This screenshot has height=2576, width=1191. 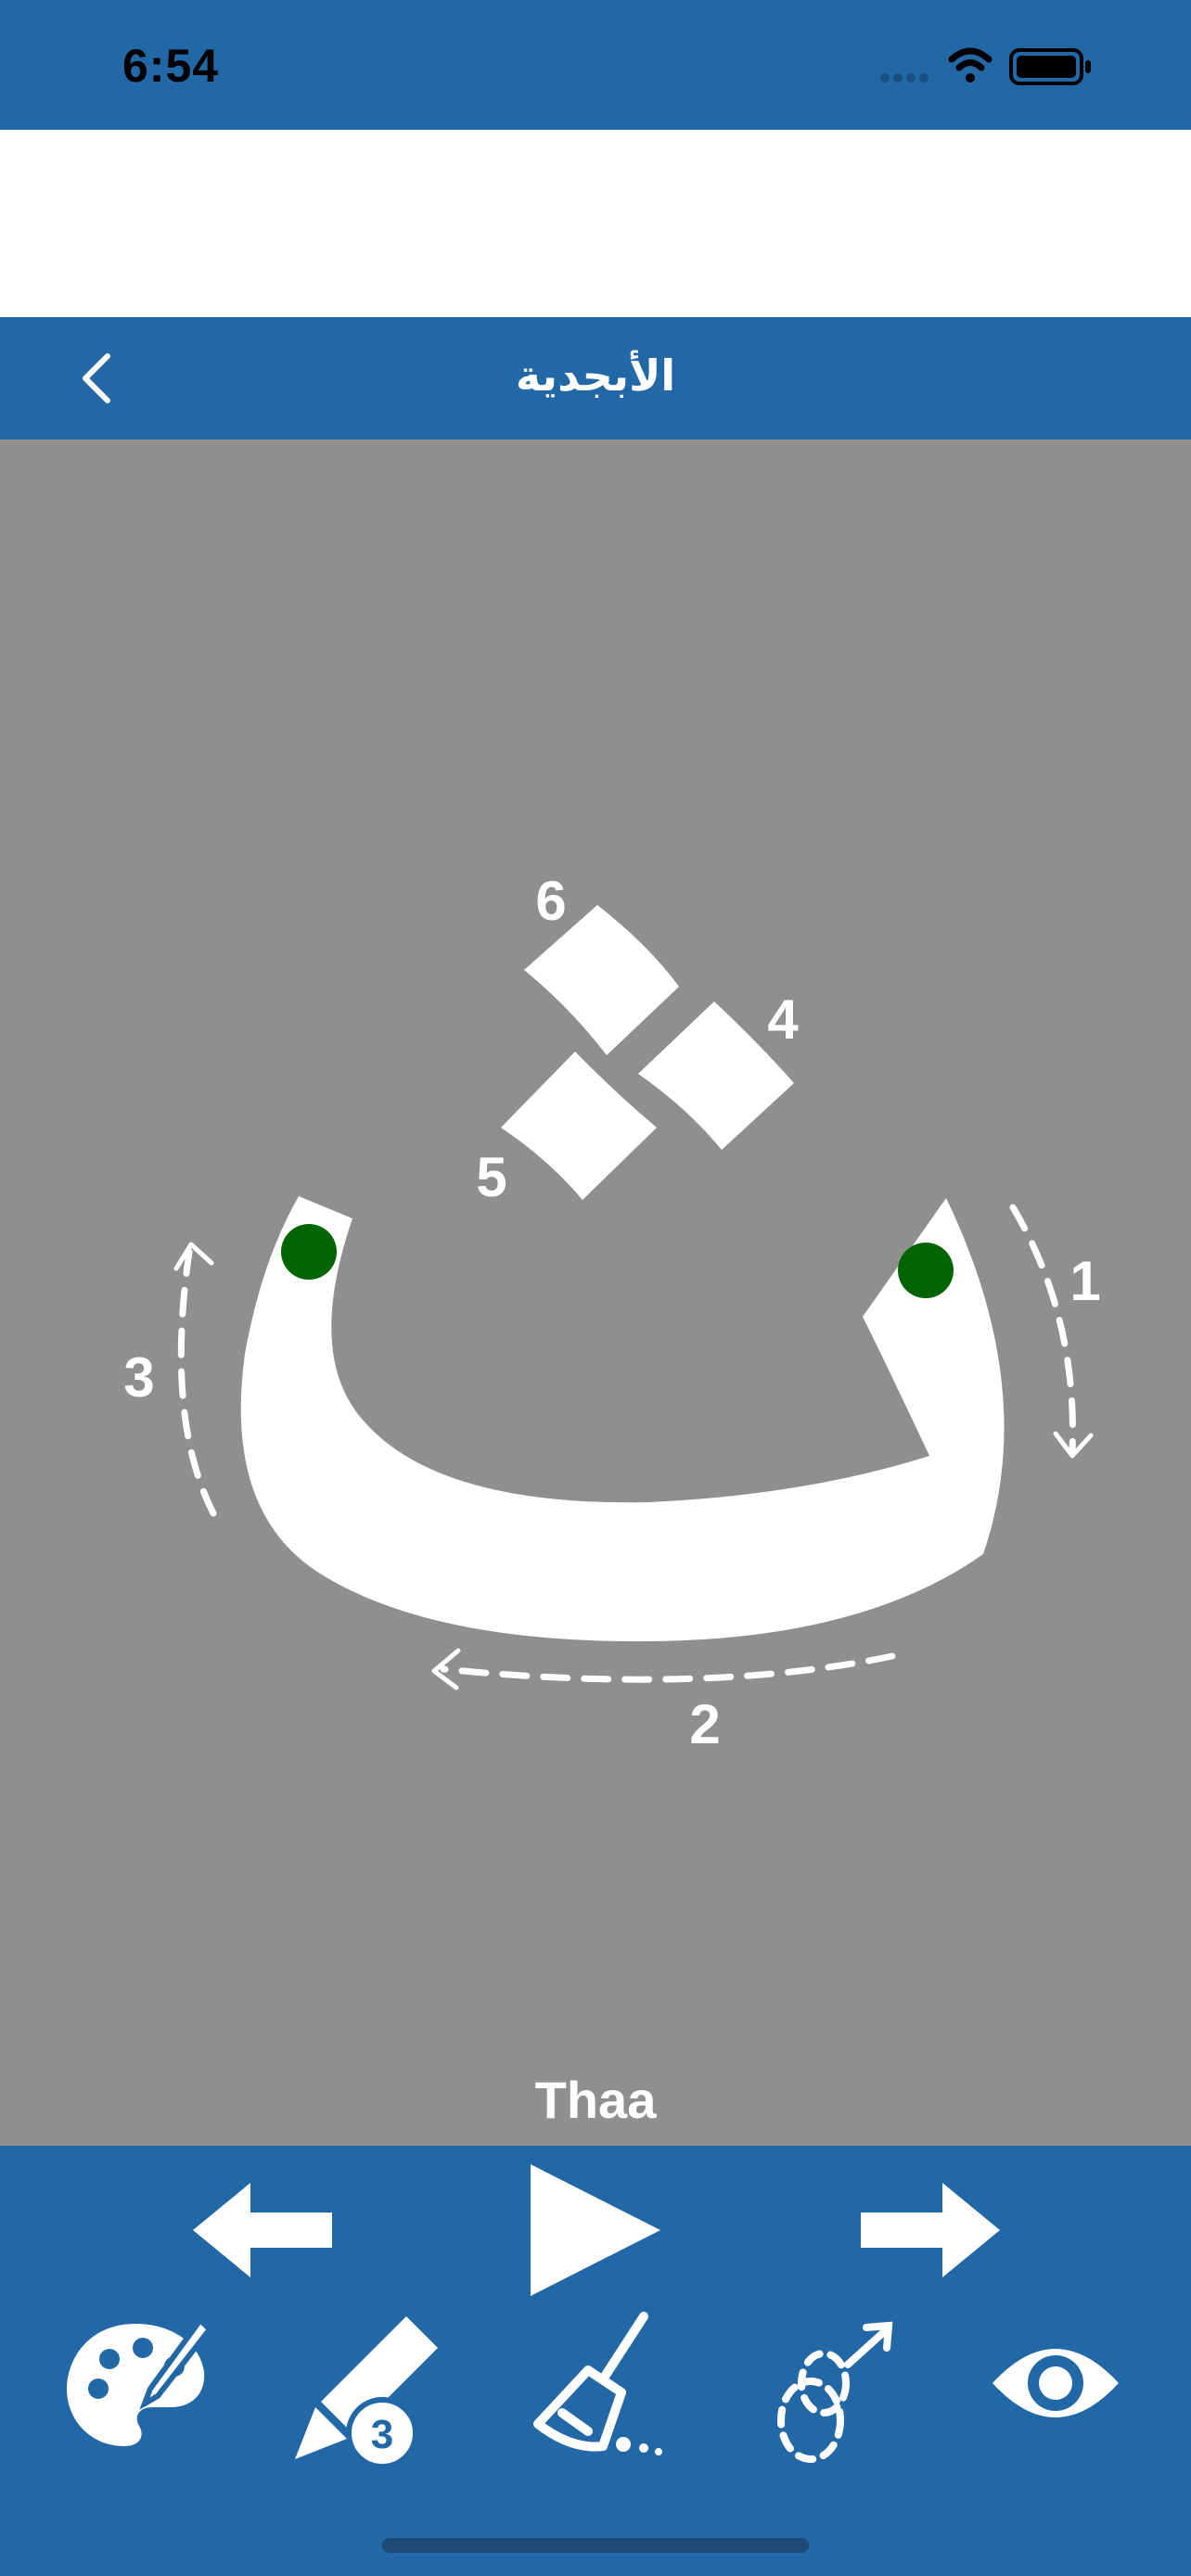 What do you see at coordinates (550, 901) in the screenshot?
I see `stroke-number-6: 6` at bounding box center [550, 901].